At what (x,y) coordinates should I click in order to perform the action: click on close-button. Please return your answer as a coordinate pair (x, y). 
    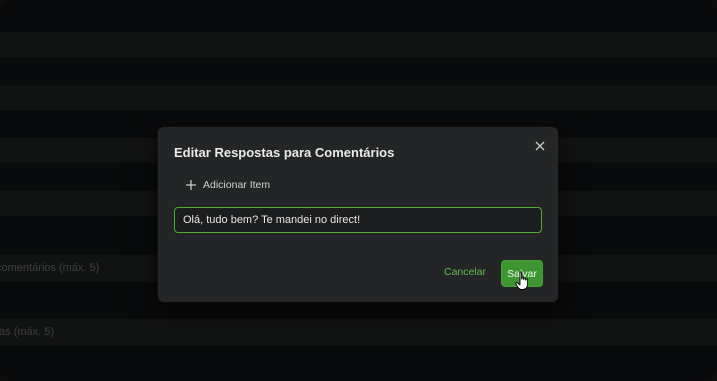
    Looking at the image, I should click on (540, 146).